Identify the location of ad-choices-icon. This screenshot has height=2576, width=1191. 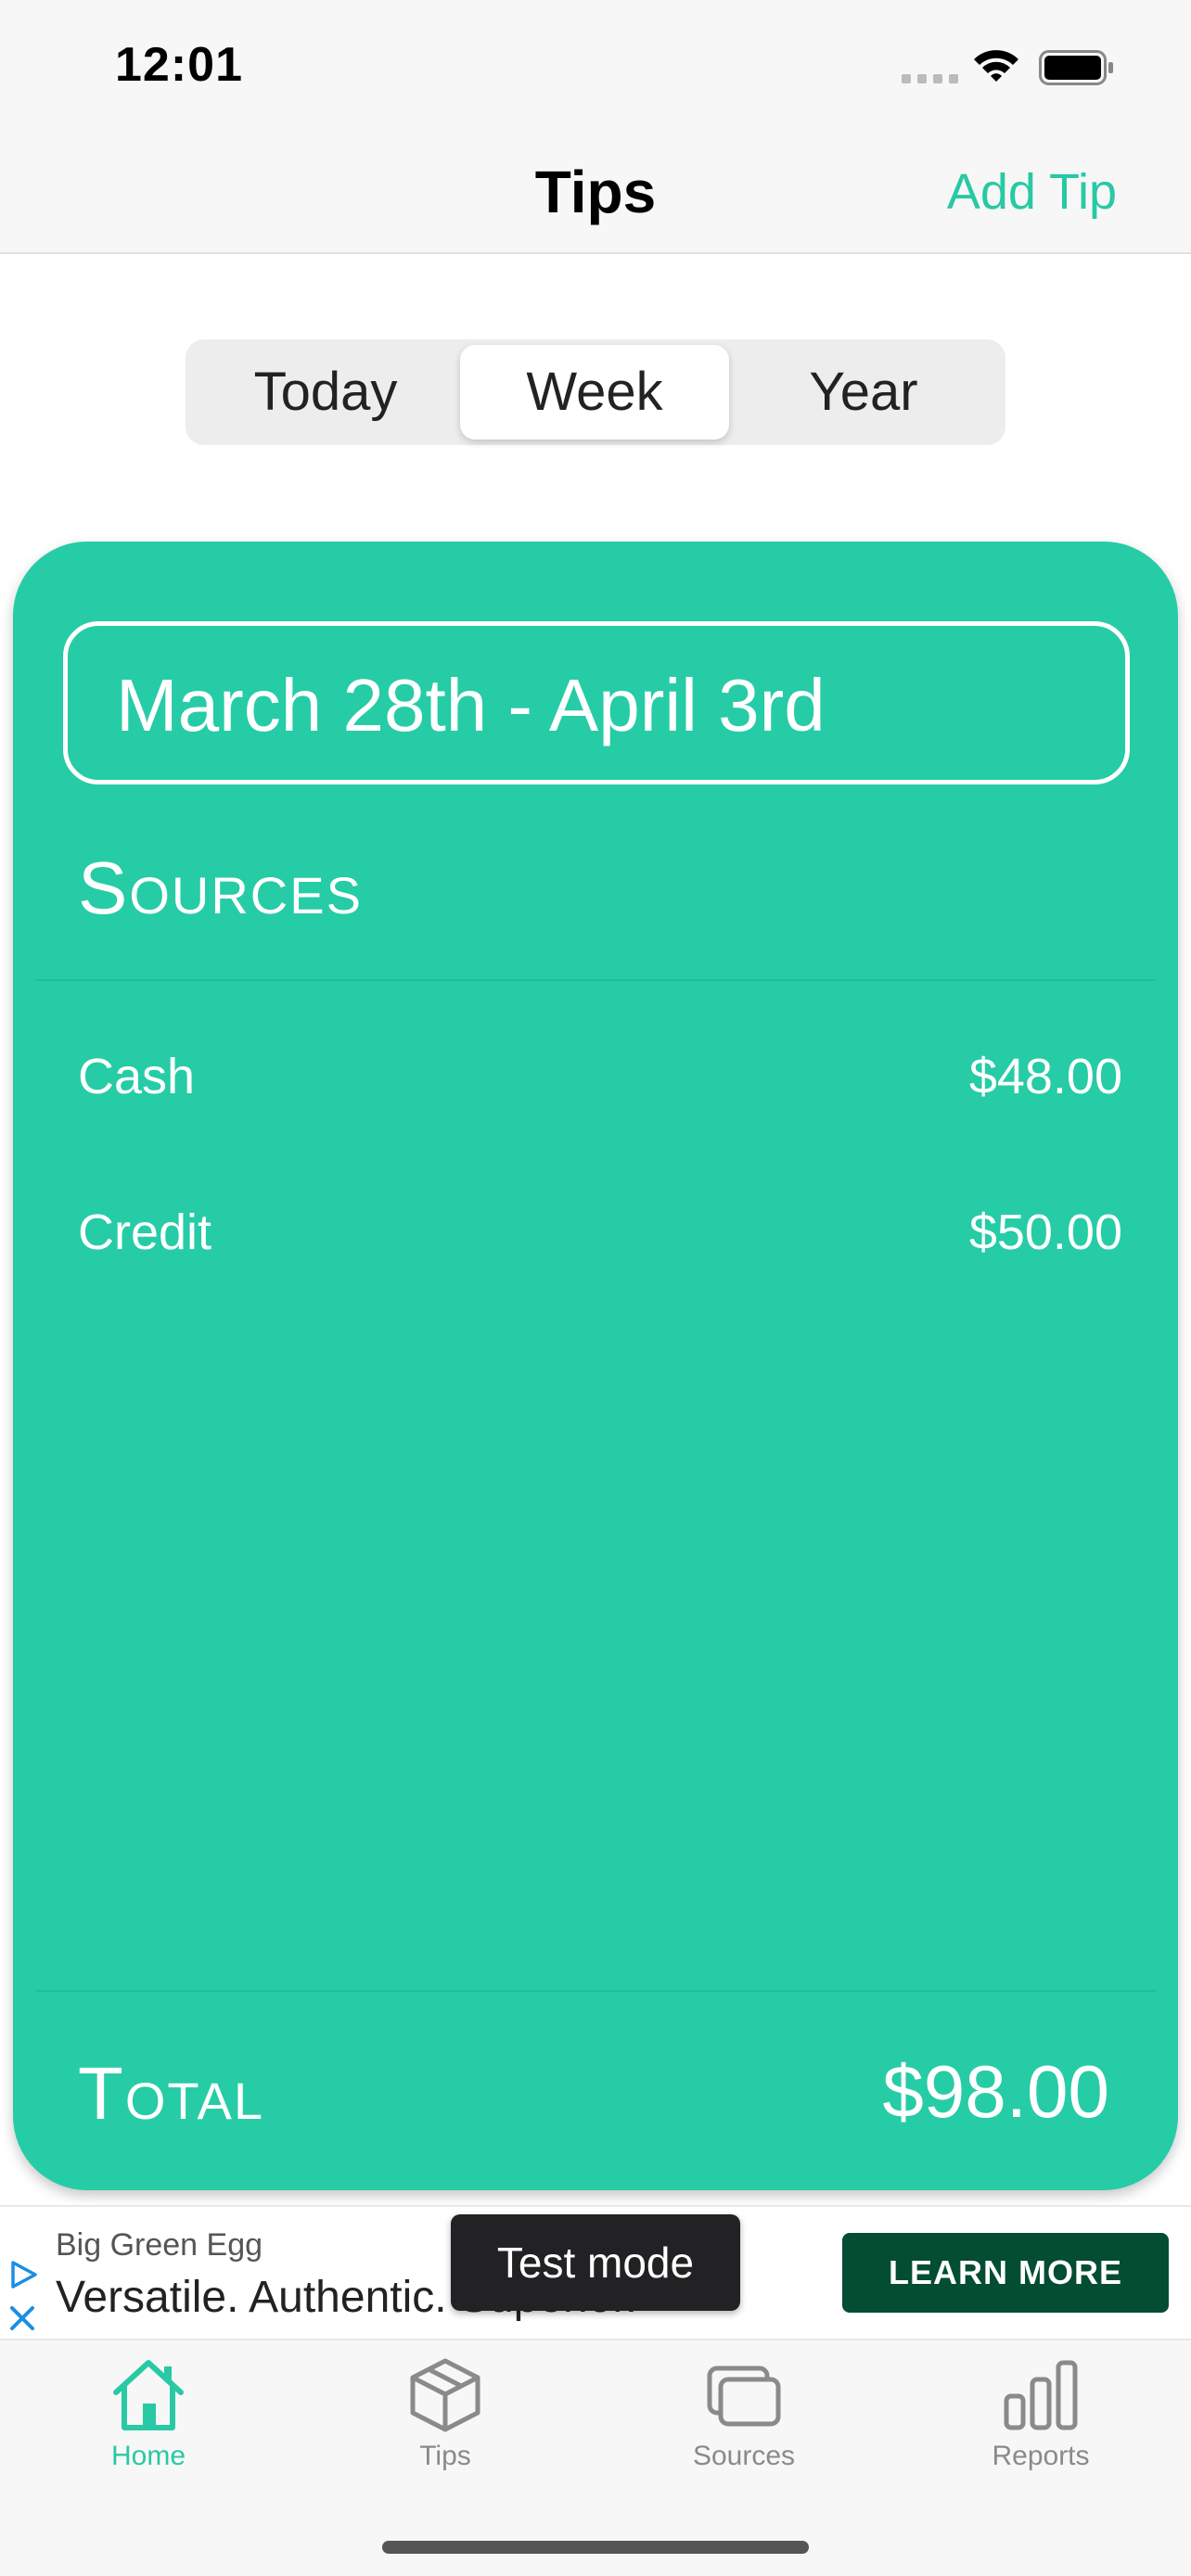
(23, 2274).